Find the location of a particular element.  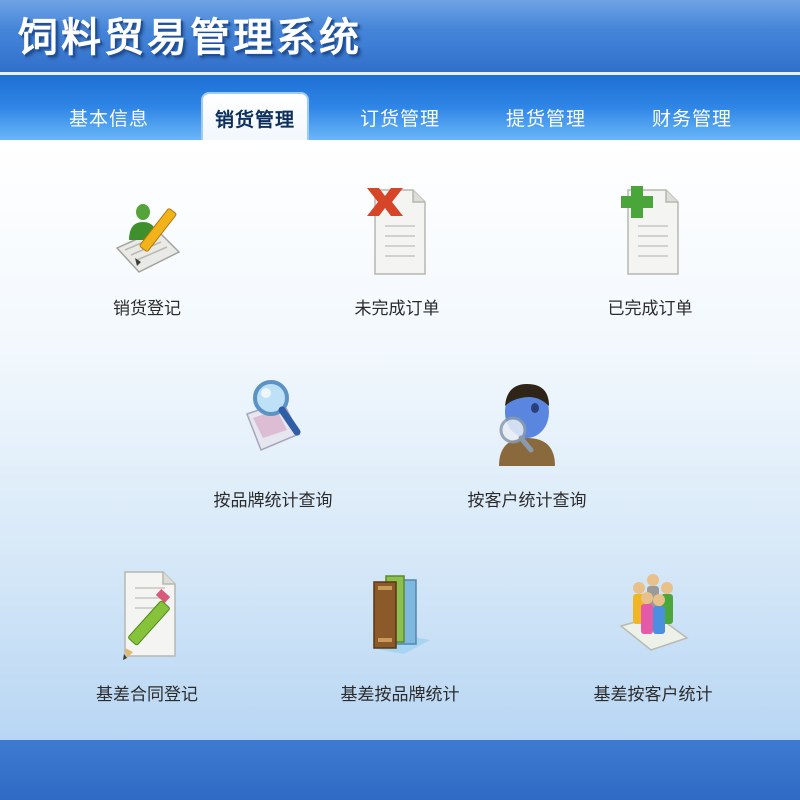

footer-bar is located at coordinates (400, 770).